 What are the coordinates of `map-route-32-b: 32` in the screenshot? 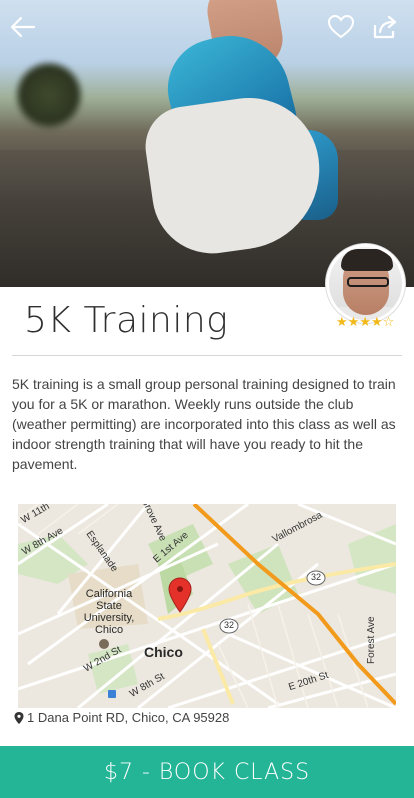 It's located at (229, 625).